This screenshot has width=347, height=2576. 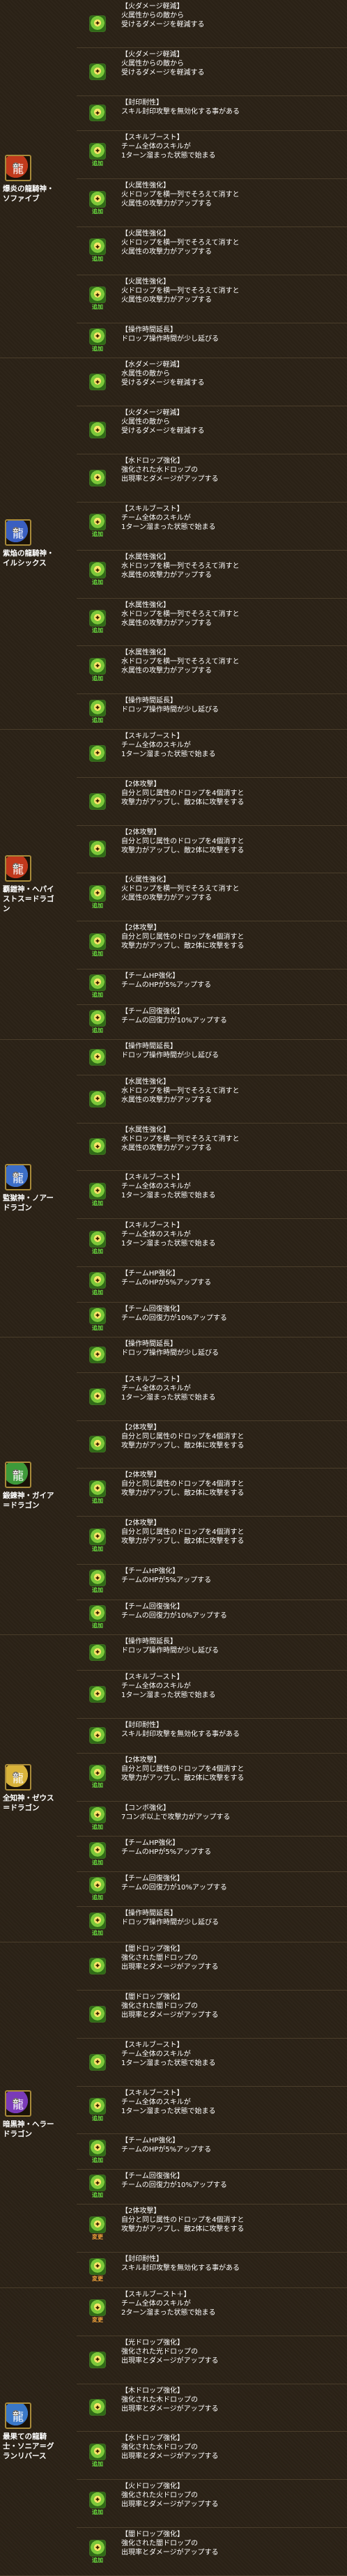 What do you see at coordinates (39, 558) in the screenshot?
I see `monster-name: 紫焔の龍騎神・ イルシックス` at bounding box center [39, 558].